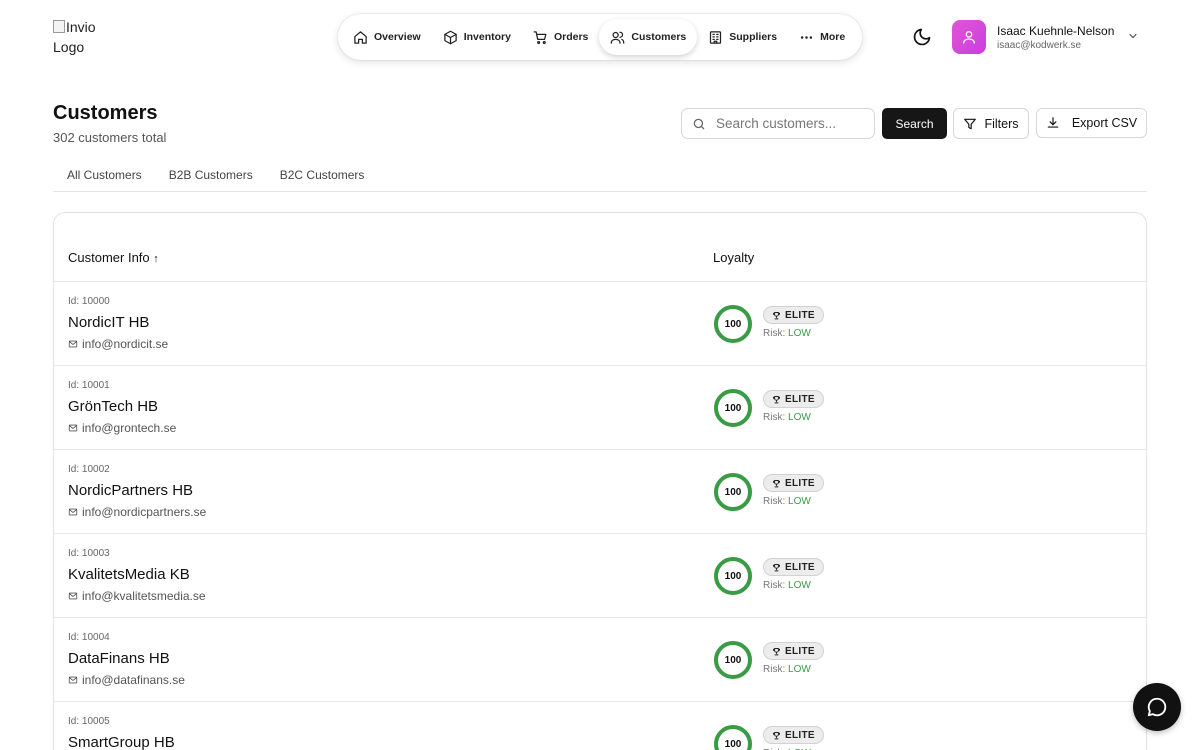  What do you see at coordinates (791, 123) in the screenshot?
I see `search-input` at bounding box center [791, 123].